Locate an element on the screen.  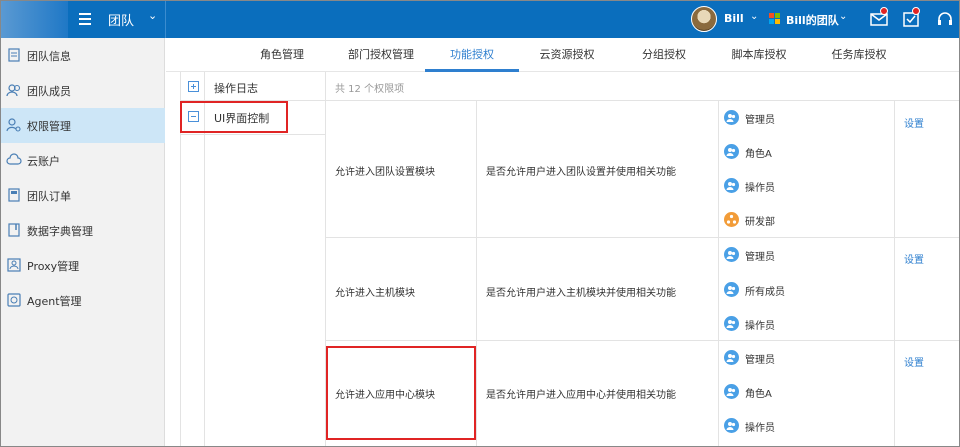
permission-name: 允许进入应用中心模块 is located at coordinates (385, 395).